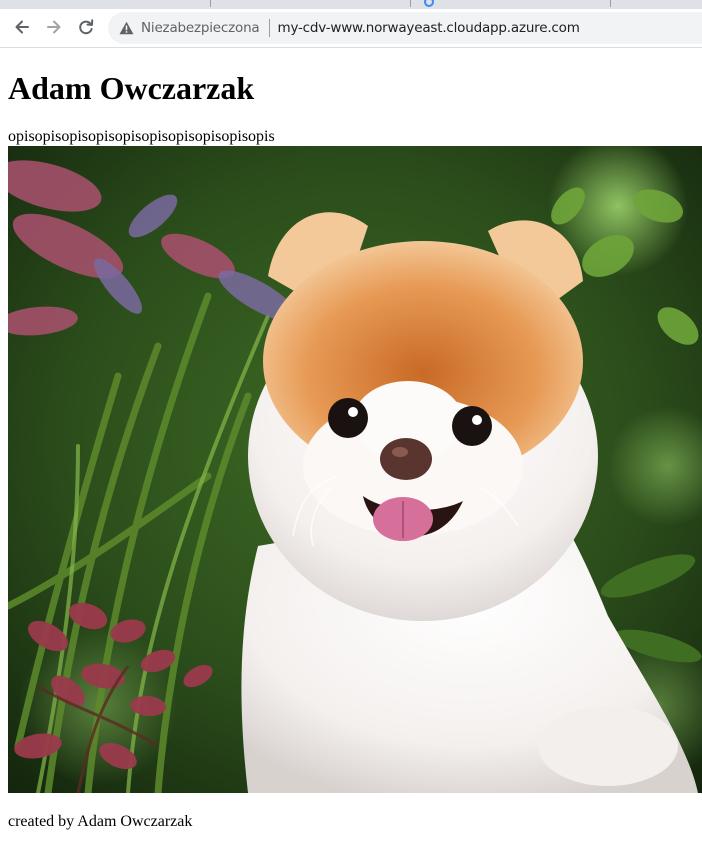 The width and height of the screenshot is (702, 862). Describe the element at coordinates (429, 3) in the screenshot. I see `tab-favicon-icon` at that location.